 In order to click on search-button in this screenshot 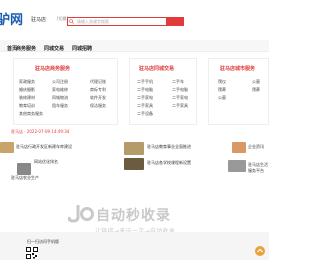, I will do `click(175, 21)`.